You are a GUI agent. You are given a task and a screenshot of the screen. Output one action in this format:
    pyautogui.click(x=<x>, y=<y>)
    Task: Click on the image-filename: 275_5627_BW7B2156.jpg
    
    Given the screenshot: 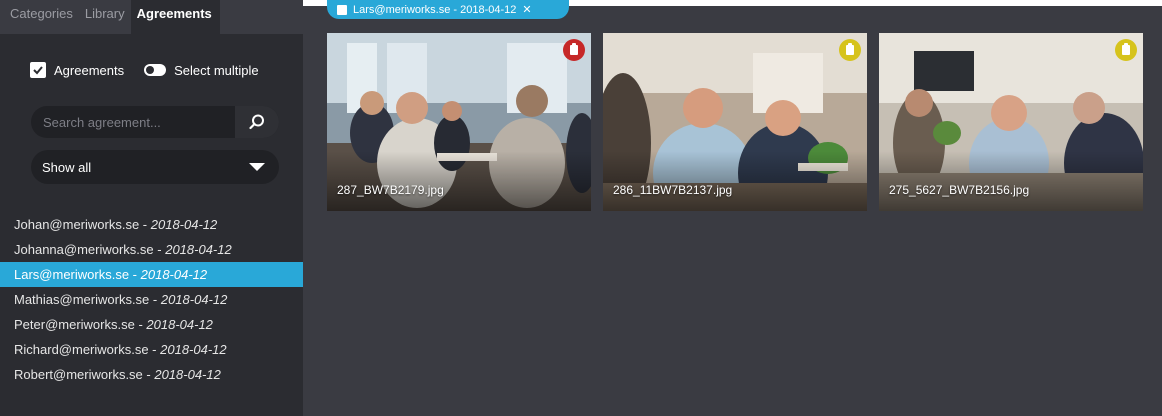 What is the action you would take?
    pyautogui.click(x=959, y=190)
    